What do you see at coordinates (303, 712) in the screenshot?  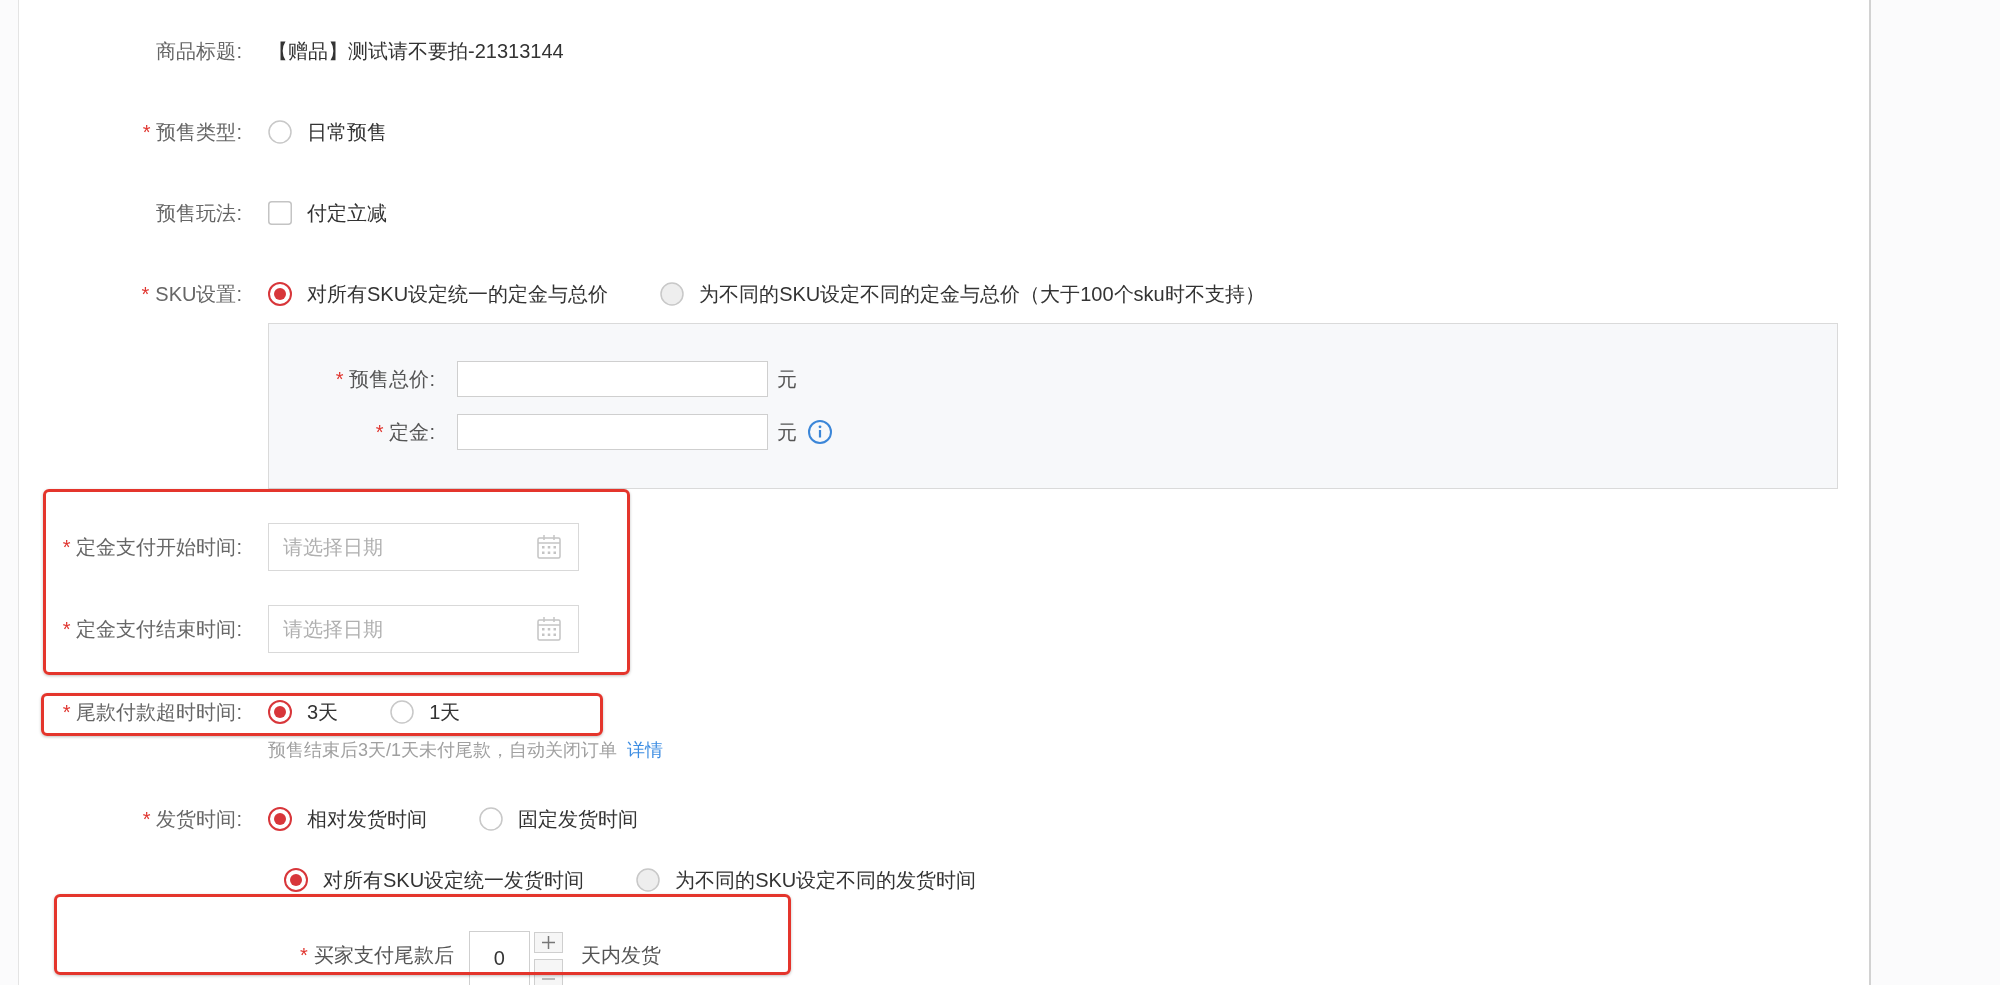 I see `radio-option: 3天` at bounding box center [303, 712].